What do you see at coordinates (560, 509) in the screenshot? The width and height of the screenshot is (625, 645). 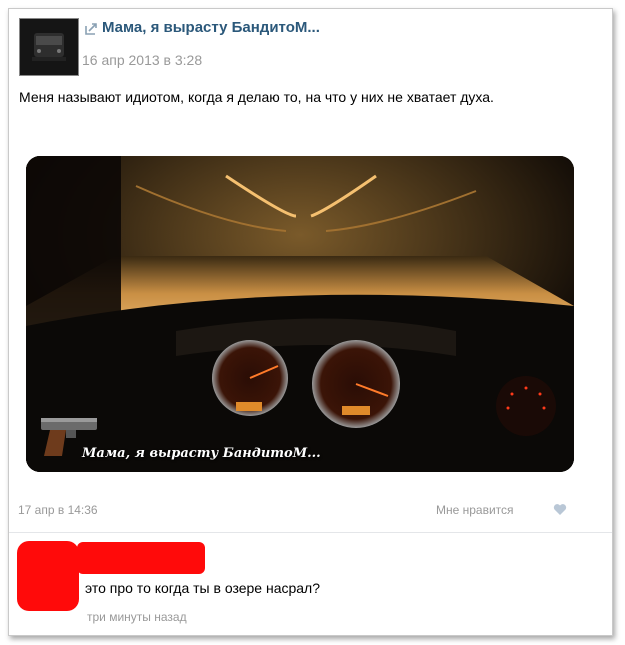 I see `heart-icon` at bounding box center [560, 509].